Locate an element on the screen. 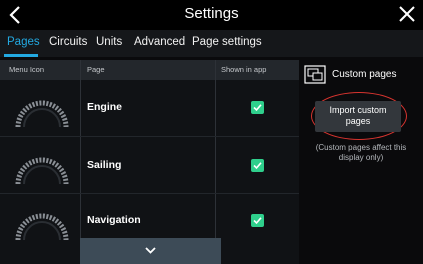 The image size is (423, 264). column-header-menu-icon: Menu Icon is located at coordinates (27, 69).